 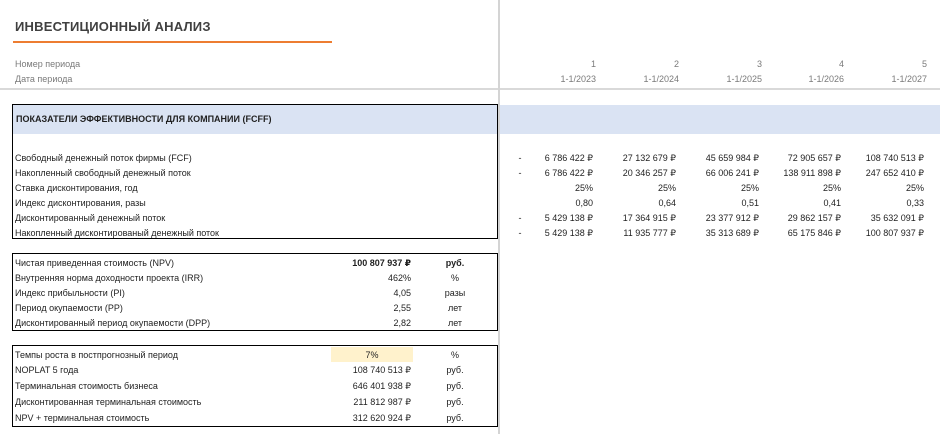 I want to click on kpi-unit: разы, so click(x=455, y=293).